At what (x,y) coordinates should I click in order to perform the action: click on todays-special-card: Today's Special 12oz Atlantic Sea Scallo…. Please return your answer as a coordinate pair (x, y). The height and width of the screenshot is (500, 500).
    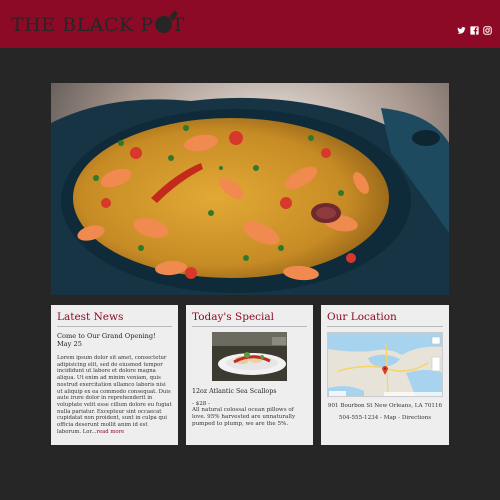
    Looking at the image, I should click on (249, 375).